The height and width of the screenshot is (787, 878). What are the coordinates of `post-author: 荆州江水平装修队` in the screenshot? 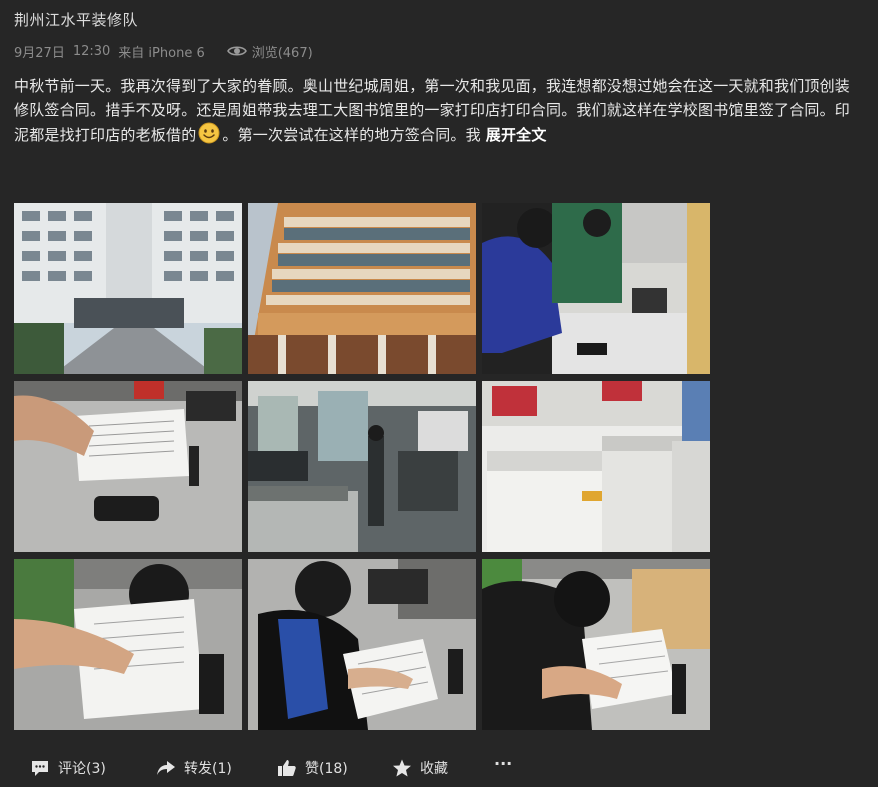 It's located at (76, 19).